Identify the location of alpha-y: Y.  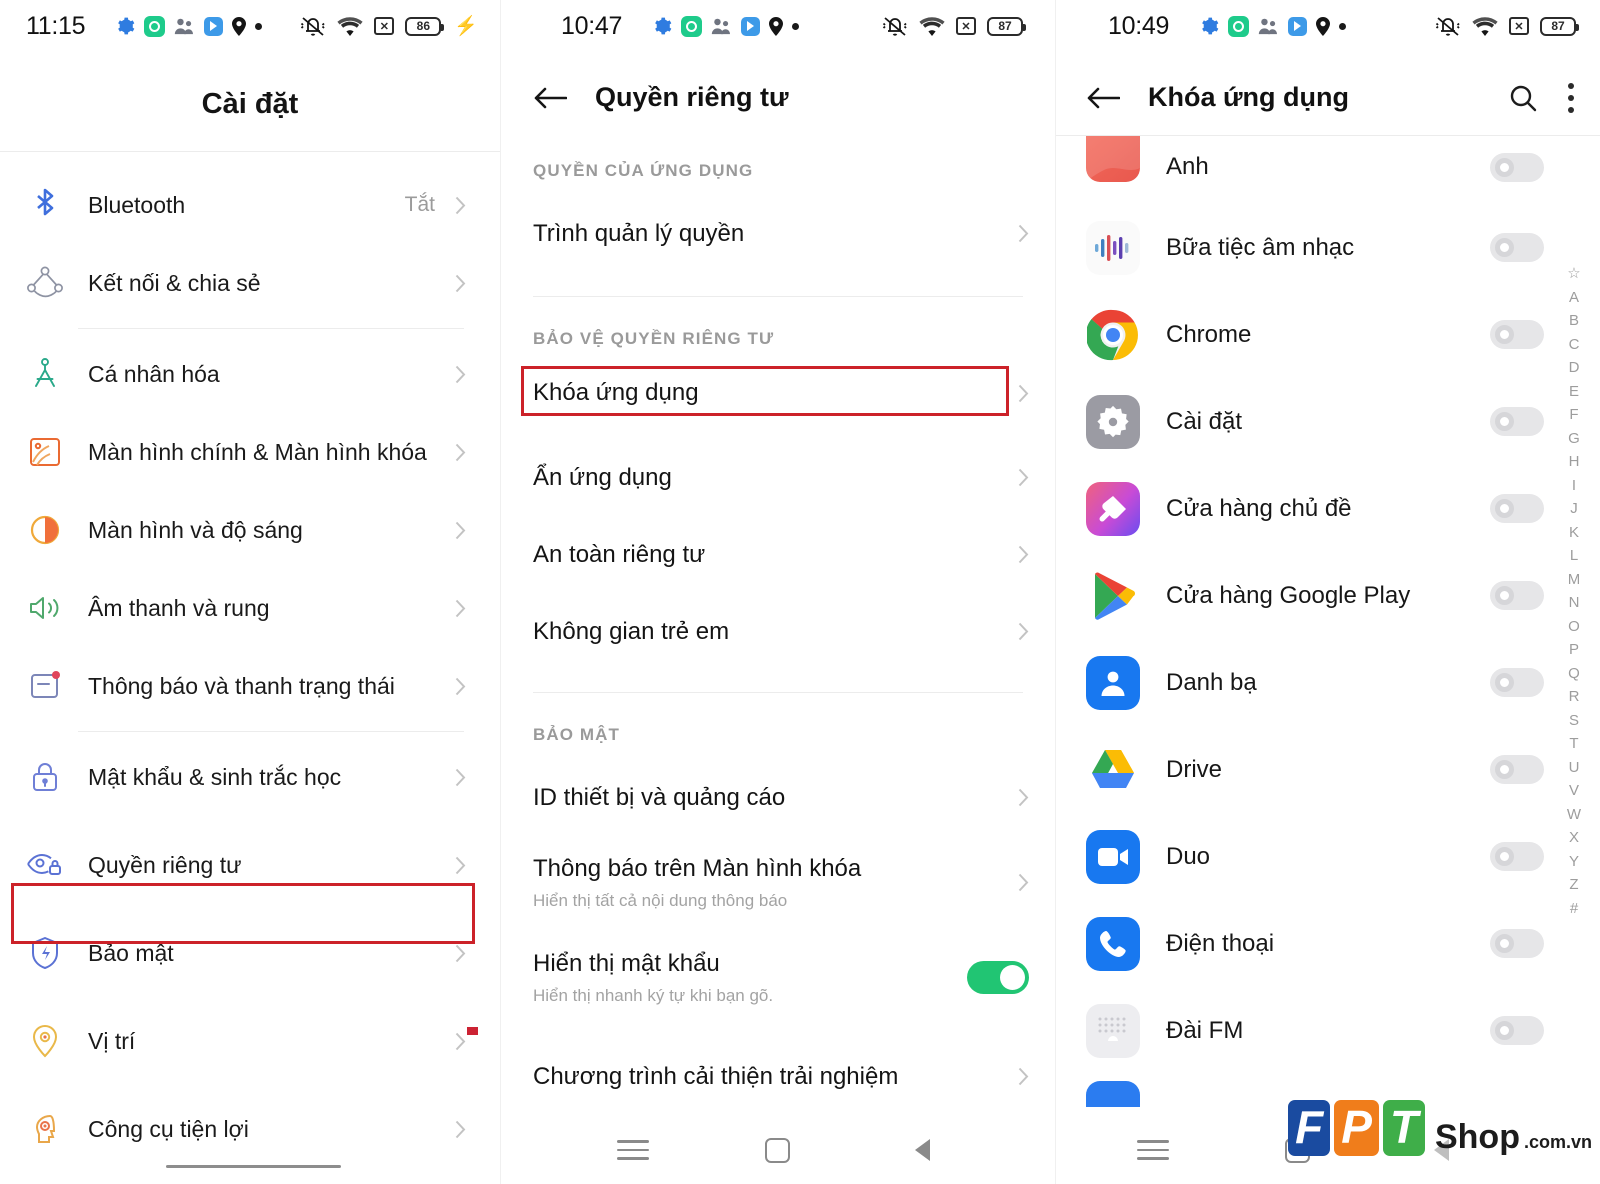
(1574, 862).